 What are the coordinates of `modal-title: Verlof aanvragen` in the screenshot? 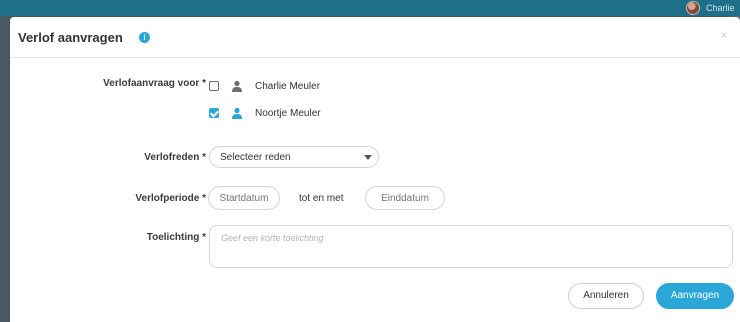 It's located at (70, 37).